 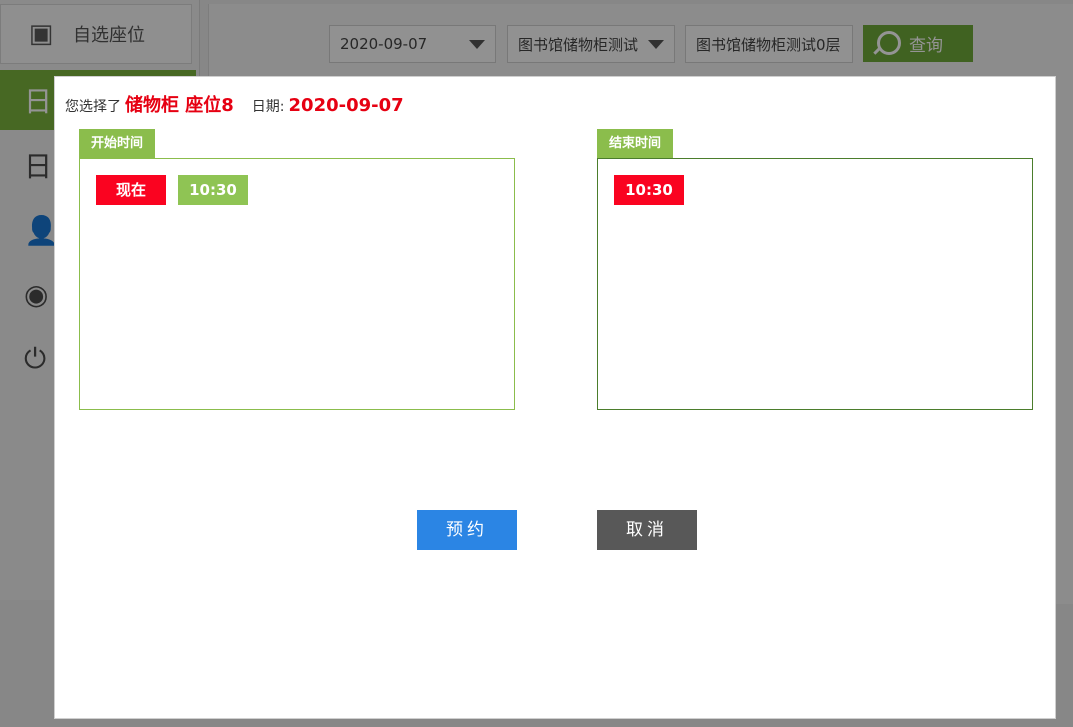 I want to click on cancel-button: 取消, so click(x=647, y=530).